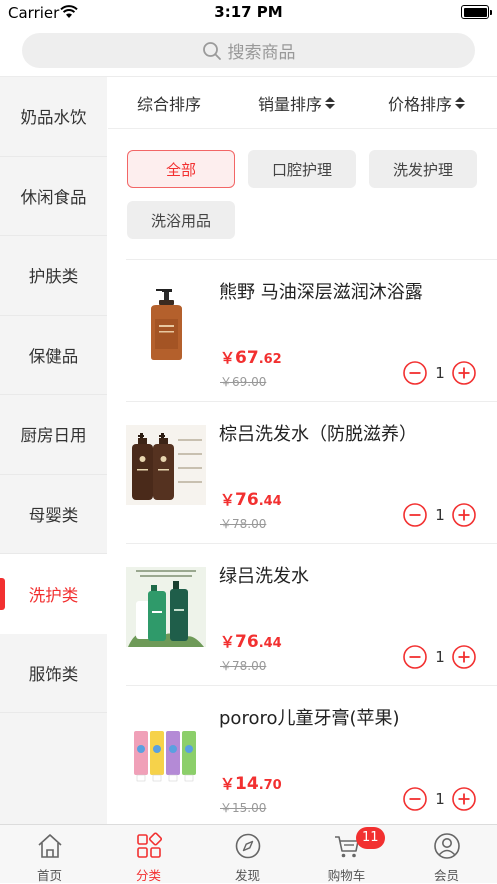 The image size is (497, 884). Describe the element at coordinates (446, 854) in the screenshot. I see `tab-member: 会员` at that location.